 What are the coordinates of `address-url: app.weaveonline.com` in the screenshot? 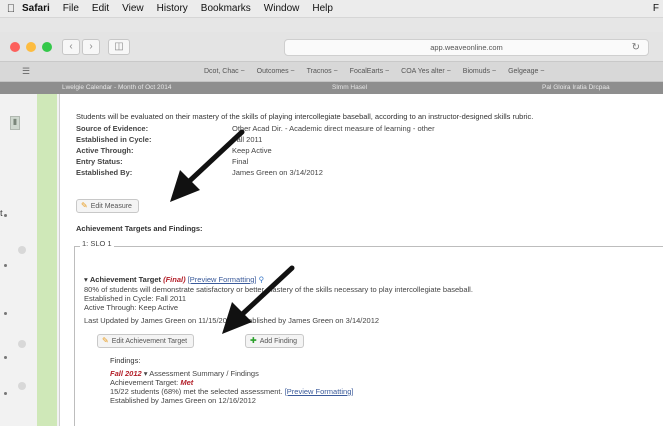 It's located at (466, 47).